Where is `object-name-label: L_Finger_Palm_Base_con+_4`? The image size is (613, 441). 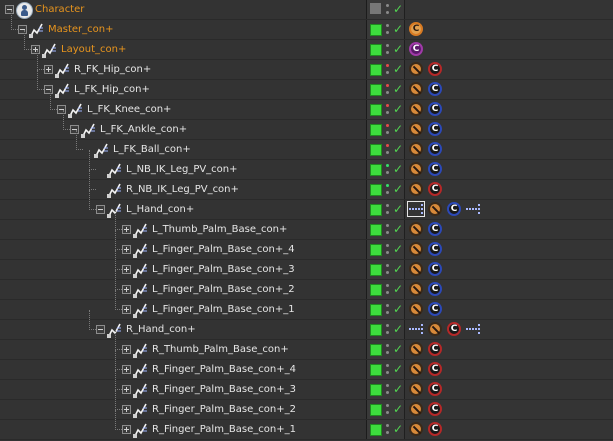 object-name-label: L_Finger_Palm_Base_con+_4 is located at coordinates (223, 250).